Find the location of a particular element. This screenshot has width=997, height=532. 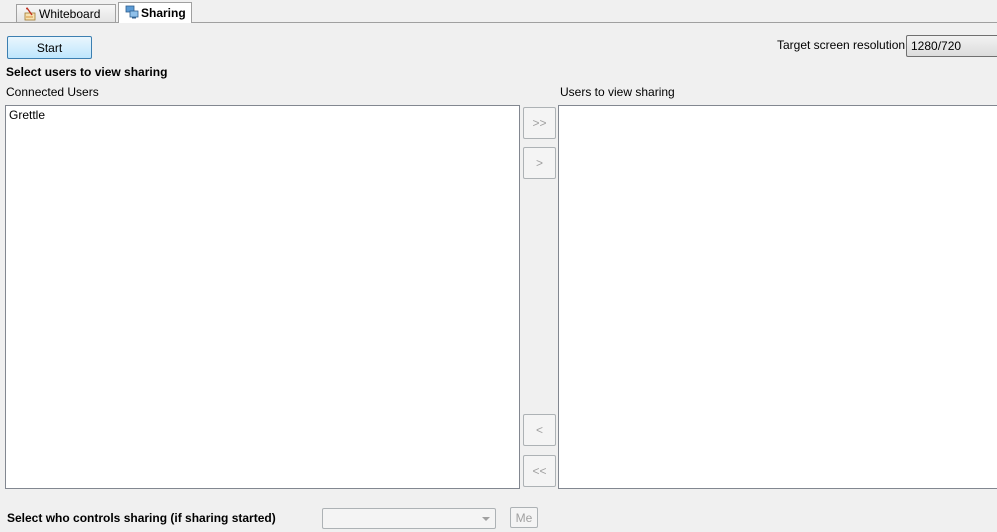

me-button: Me is located at coordinates (524, 517).